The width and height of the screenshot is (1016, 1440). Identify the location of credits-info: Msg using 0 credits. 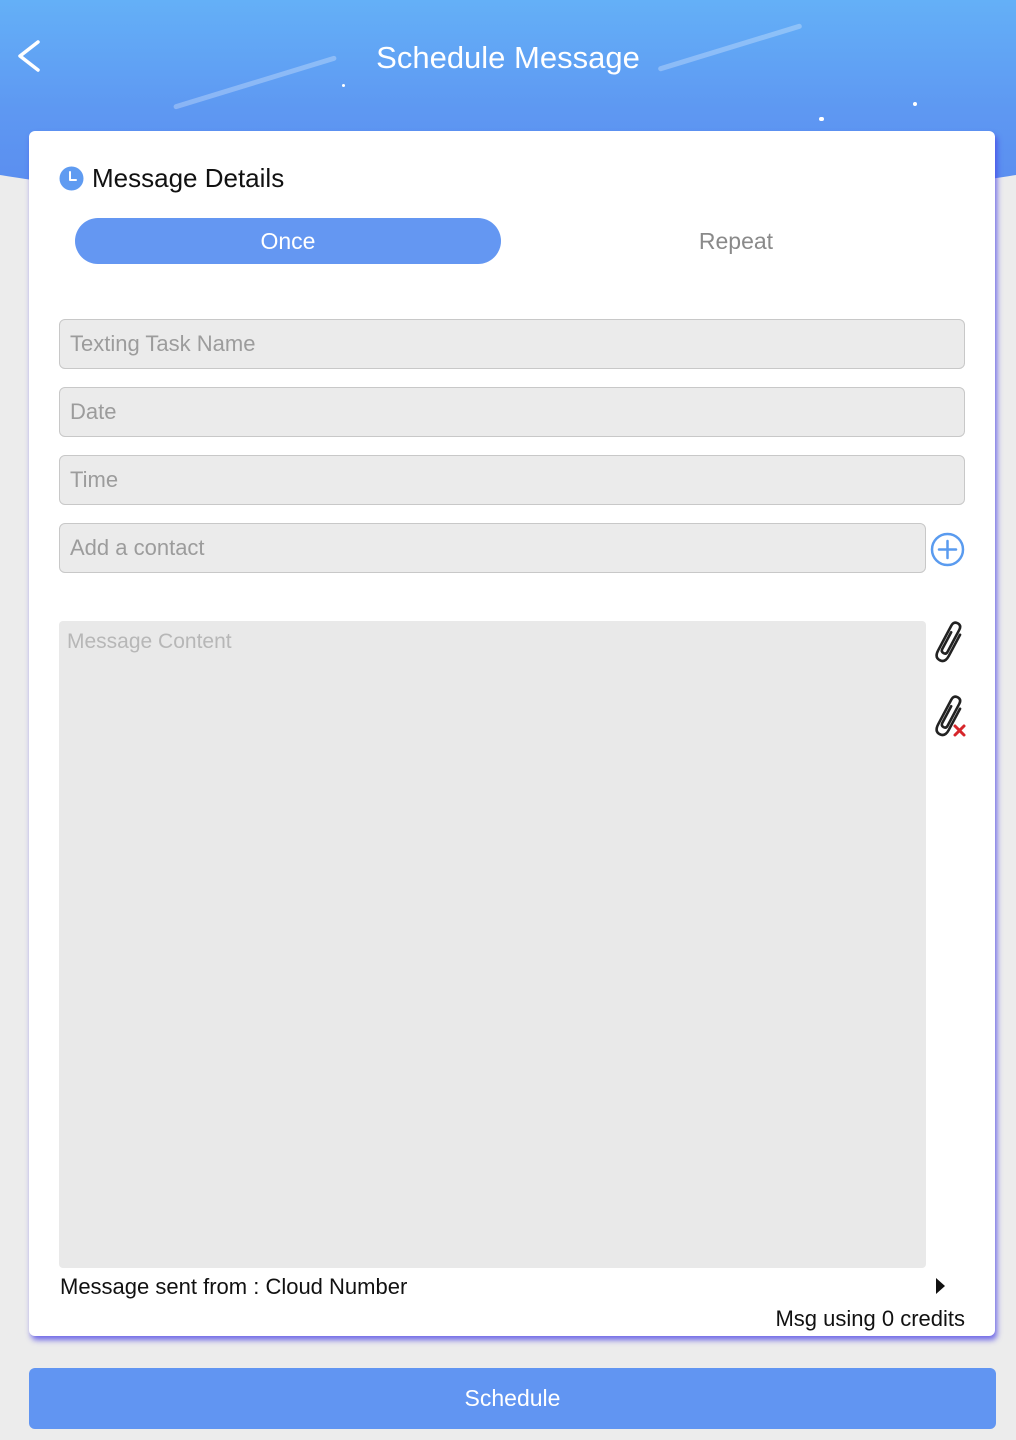
(870, 1318).